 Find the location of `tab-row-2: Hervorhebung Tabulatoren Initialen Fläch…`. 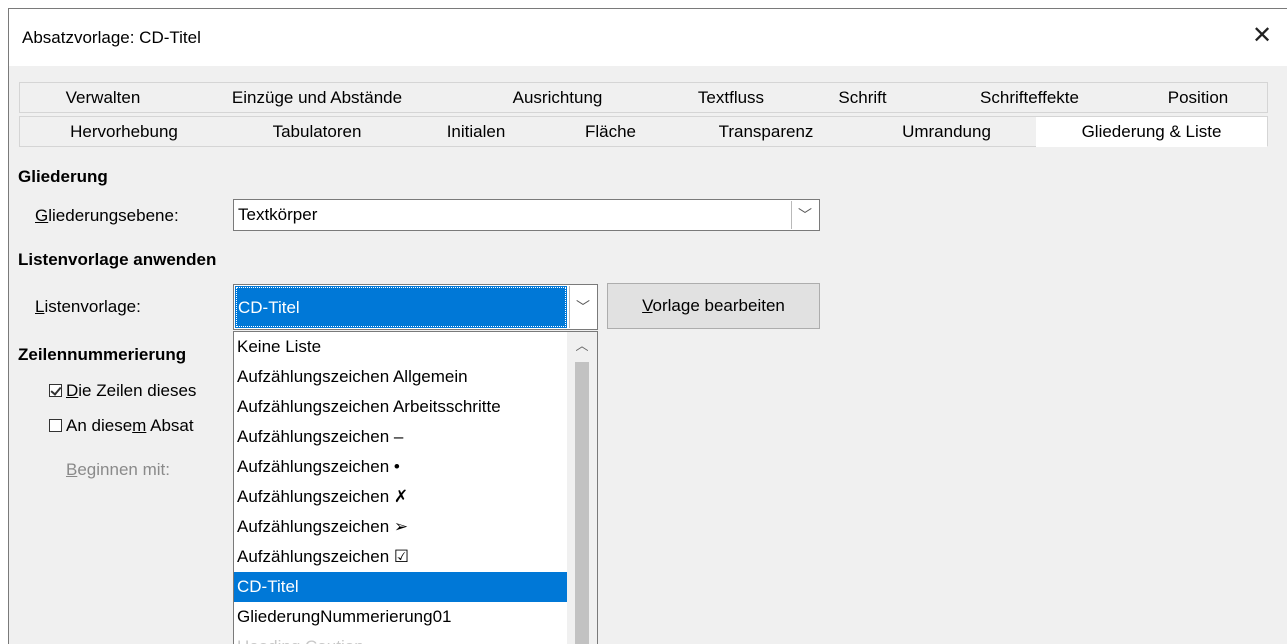

tab-row-2: Hervorhebung Tabulatoren Initialen Fläch… is located at coordinates (648, 131).